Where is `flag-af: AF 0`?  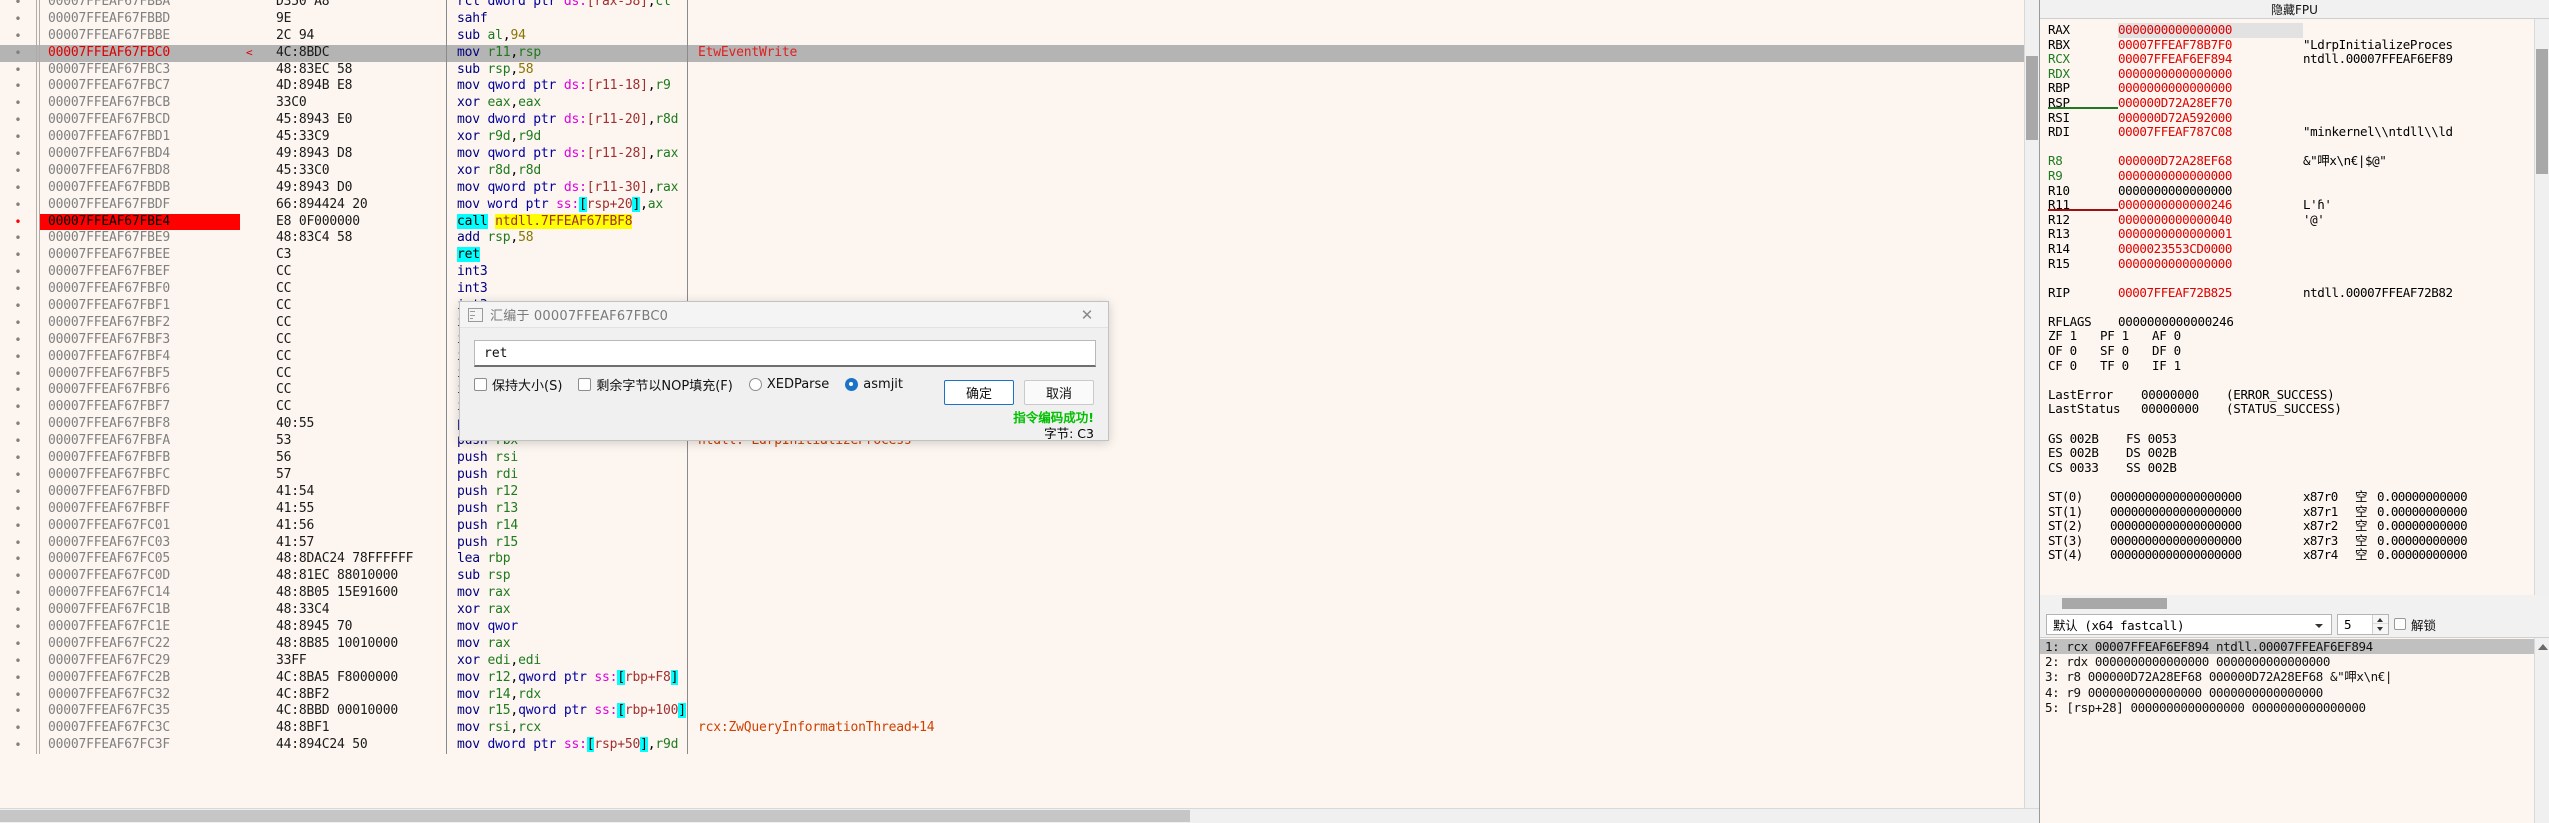
flag-af: AF 0 is located at coordinates (2178, 336).